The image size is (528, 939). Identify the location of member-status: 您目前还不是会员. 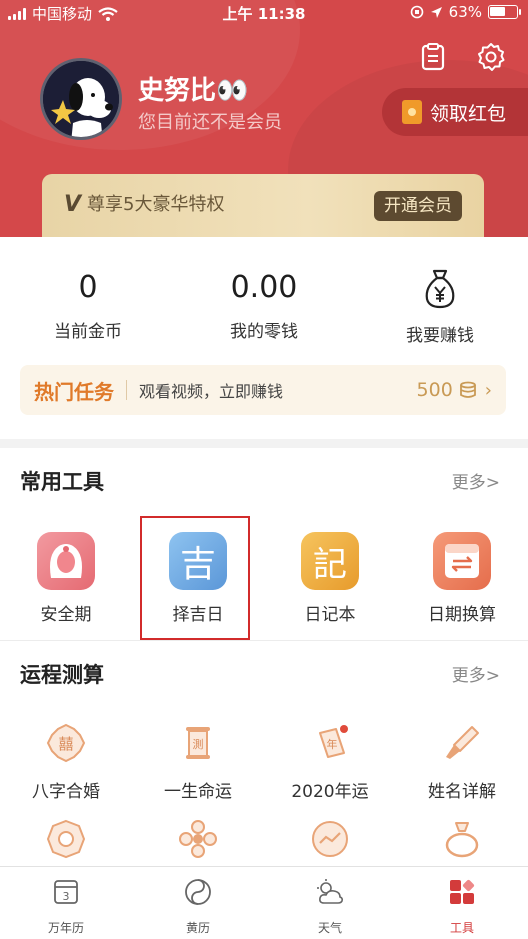
(210, 122).